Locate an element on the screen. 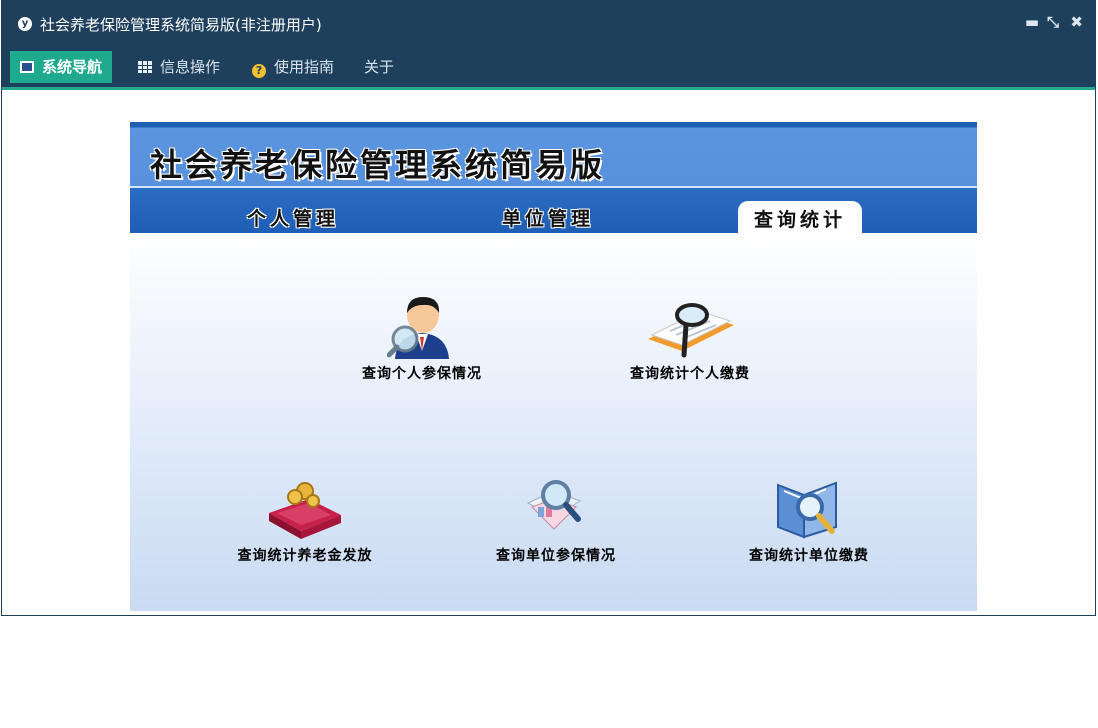  menu-item-user-guide: ? 使用指南 is located at coordinates (293, 67).